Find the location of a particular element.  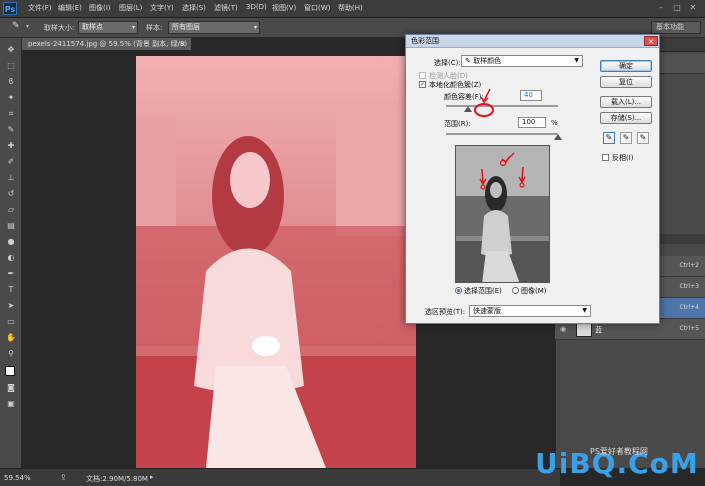

photoshop-logo: Ps is located at coordinates (10, 8).